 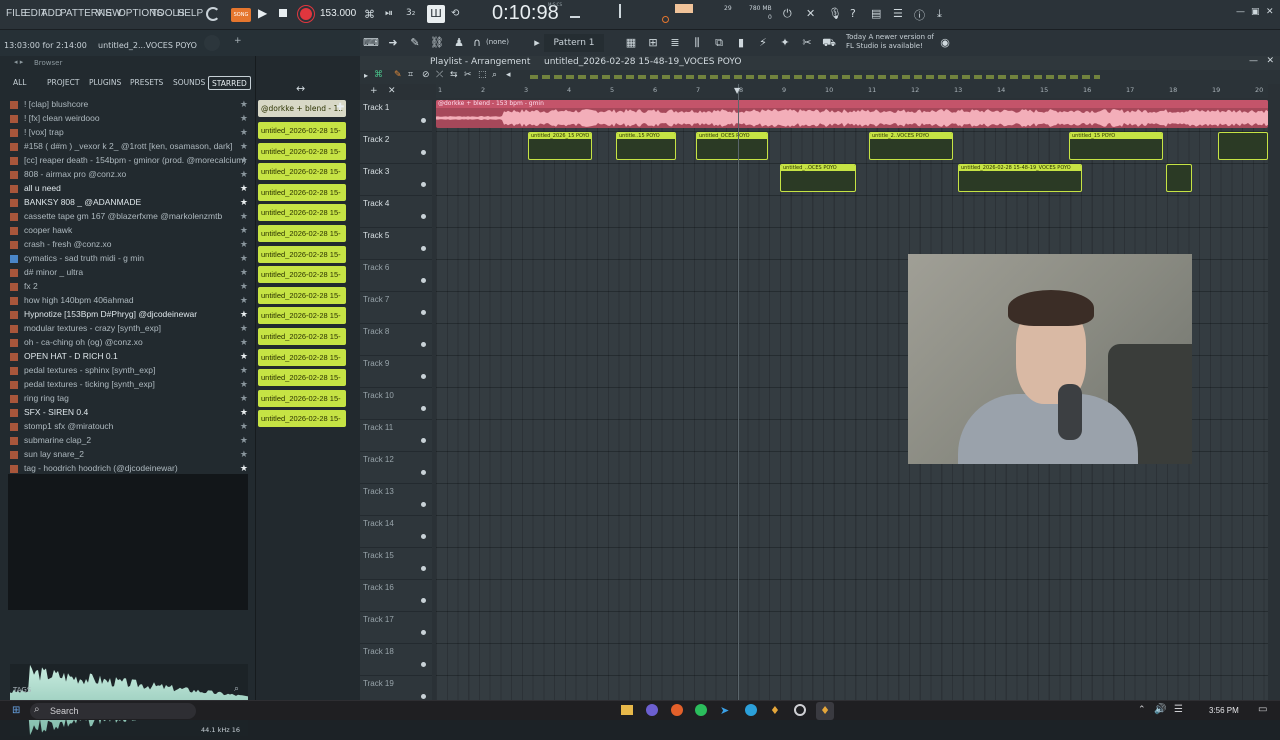 I want to click on obs-icon, so click(x=800, y=710).